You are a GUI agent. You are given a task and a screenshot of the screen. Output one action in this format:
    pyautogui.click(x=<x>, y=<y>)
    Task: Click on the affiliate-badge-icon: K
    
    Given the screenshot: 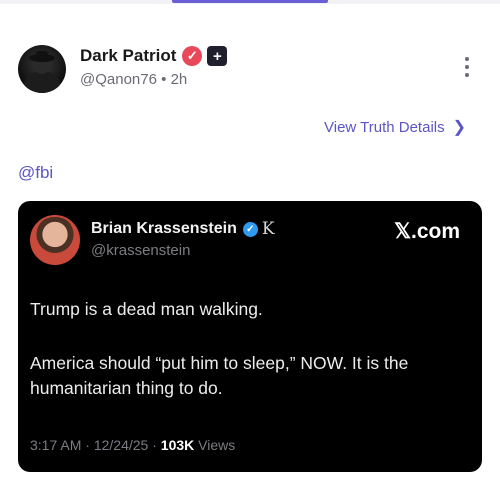 What is the action you would take?
    pyautogui.click(x=268, y=229)
    